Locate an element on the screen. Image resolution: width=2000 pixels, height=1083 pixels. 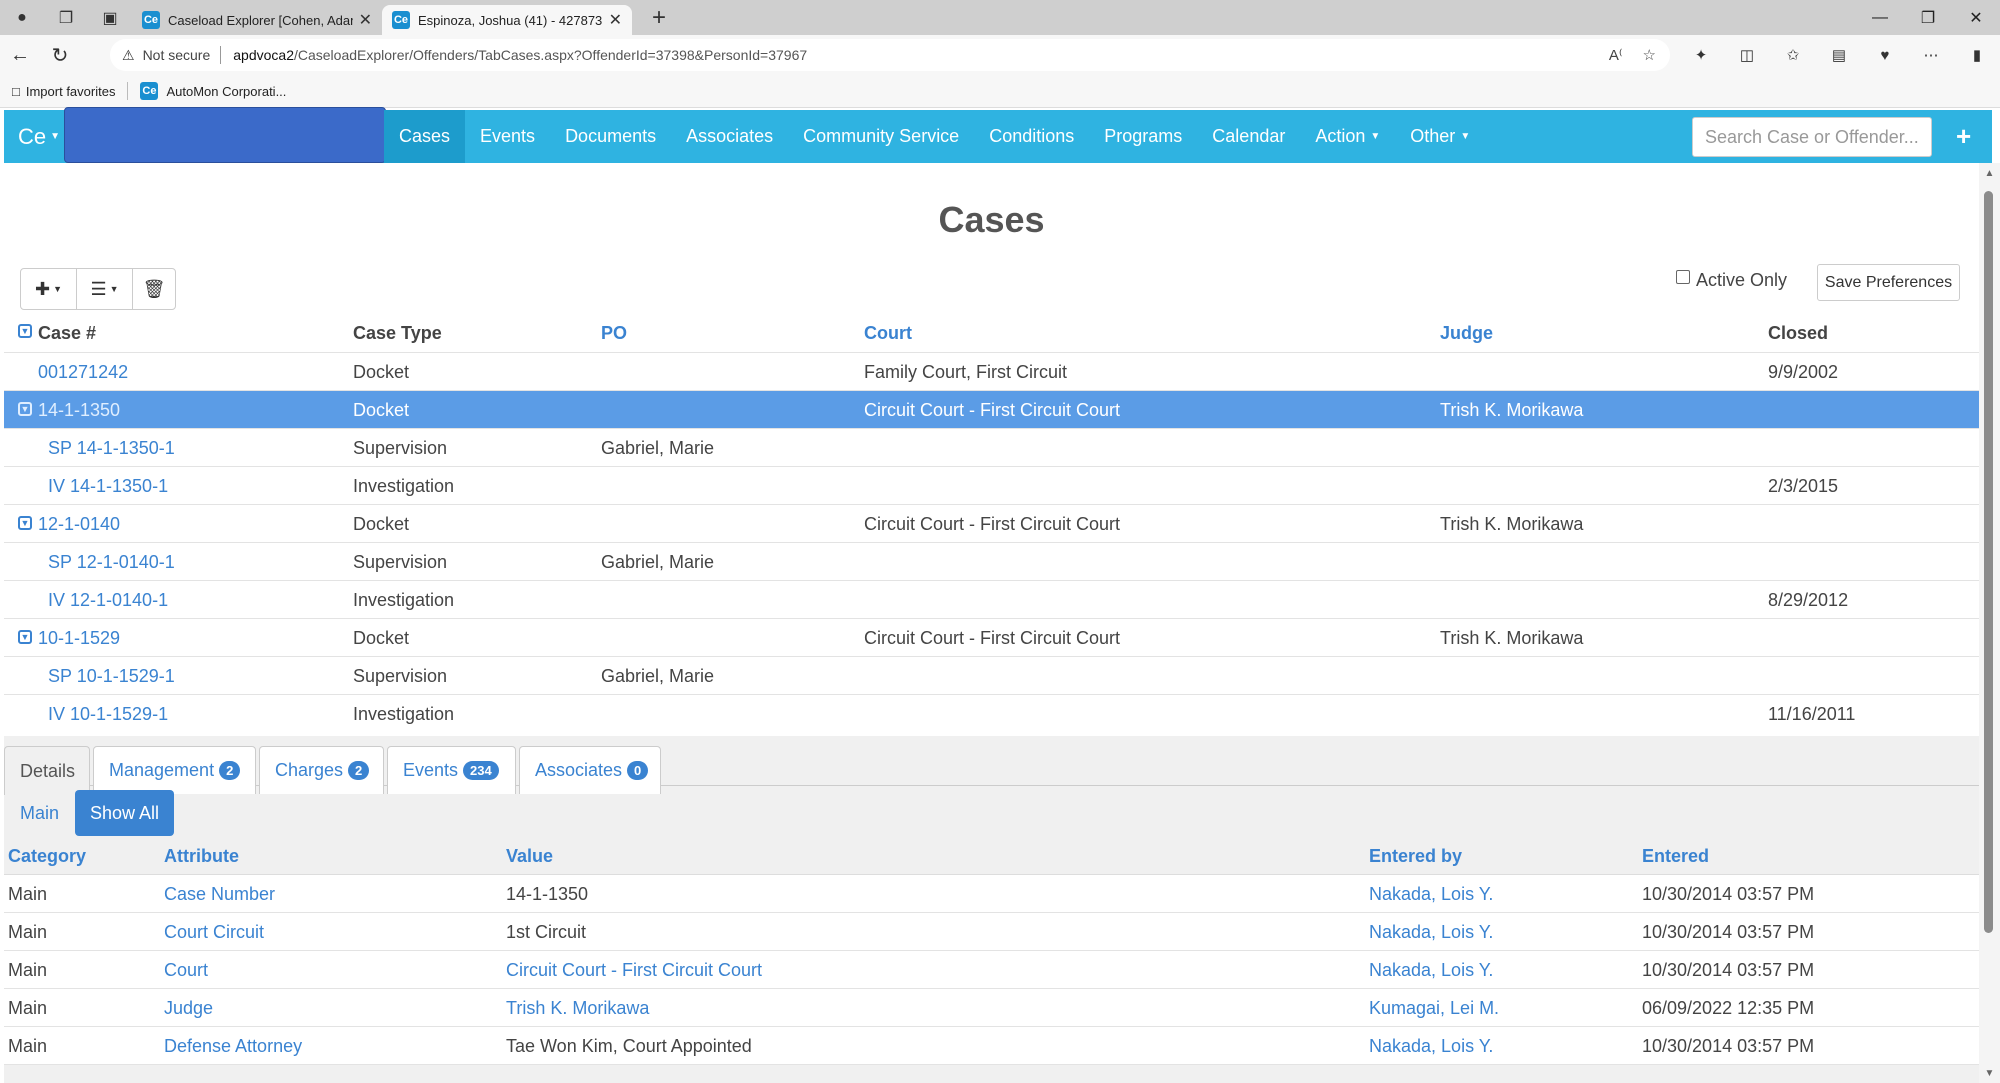
not-secure-label: Not secure is located at coordinates (177, 55).